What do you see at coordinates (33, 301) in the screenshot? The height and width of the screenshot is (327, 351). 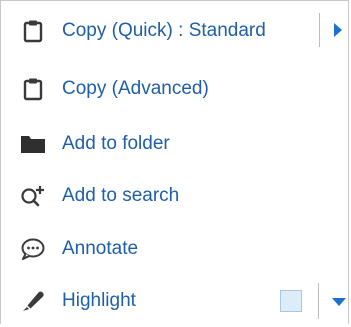 I see `highlighter-icon` at bounding box center [33, 301].